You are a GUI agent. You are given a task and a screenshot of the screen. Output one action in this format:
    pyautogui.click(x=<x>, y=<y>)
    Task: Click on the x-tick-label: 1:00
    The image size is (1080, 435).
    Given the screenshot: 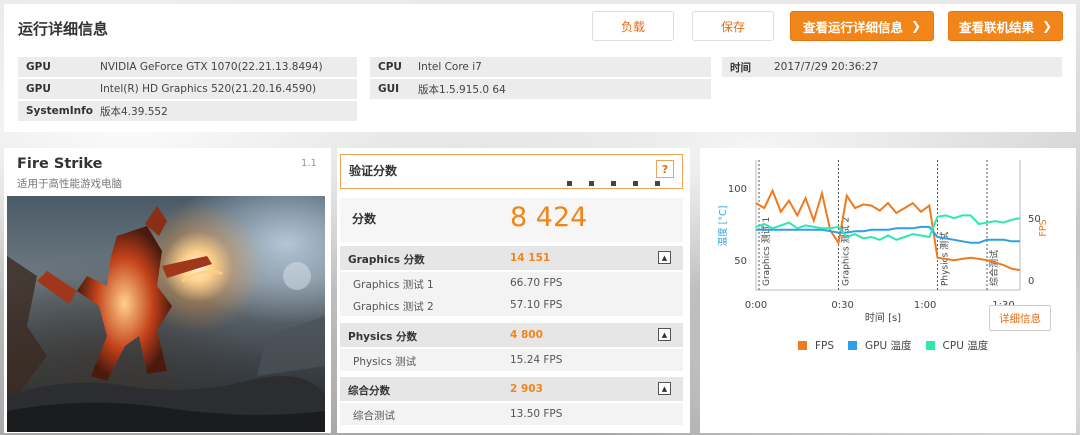 What is the action you would take?
    pyautogui.click(x=925, y=305)
    